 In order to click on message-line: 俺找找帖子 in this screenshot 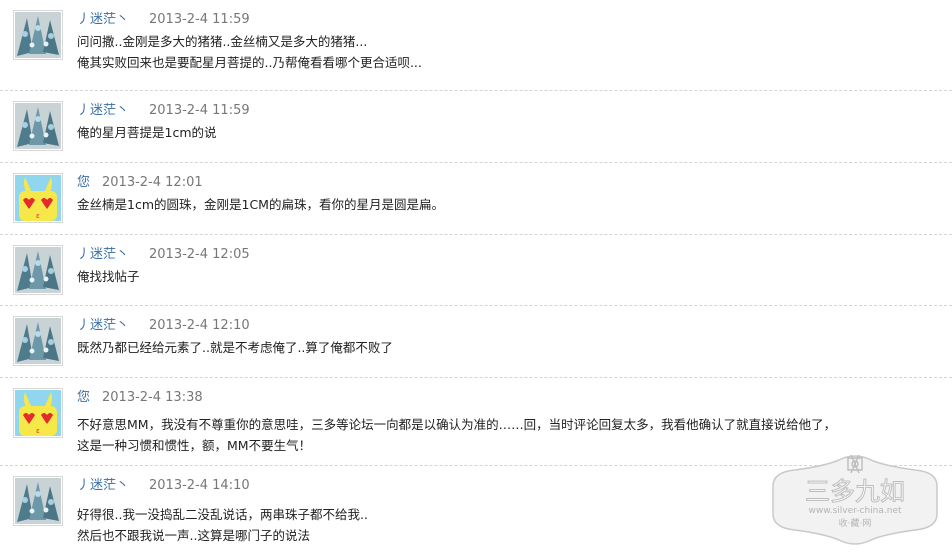, I will do `click(108, 276)`.